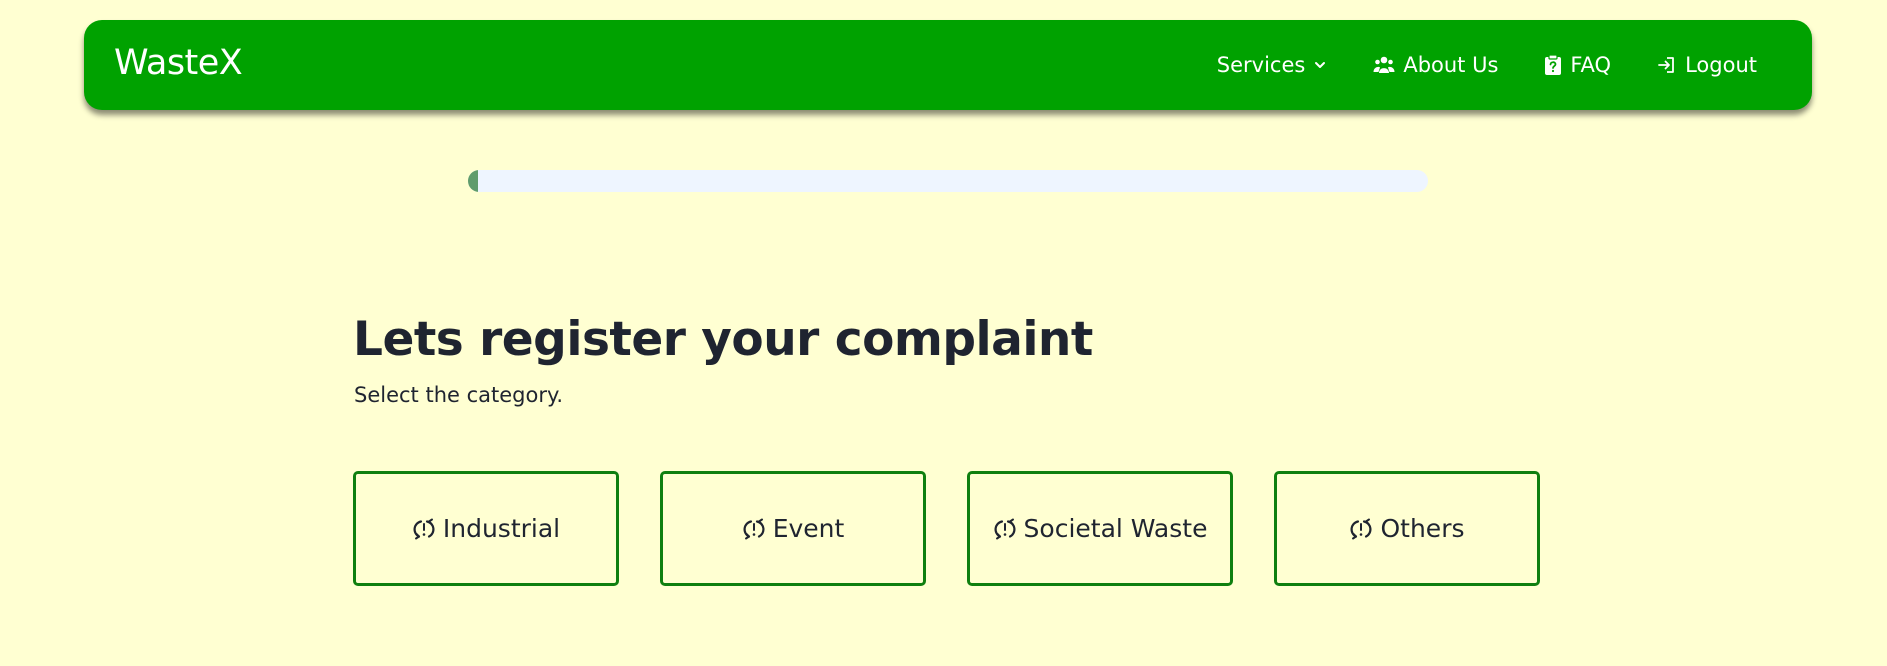  What do you see at coordinates (946, 528) in the screenshot?
I see `category-list: Industrial Event Societal Waste Others` at bounding box center [946, 528].